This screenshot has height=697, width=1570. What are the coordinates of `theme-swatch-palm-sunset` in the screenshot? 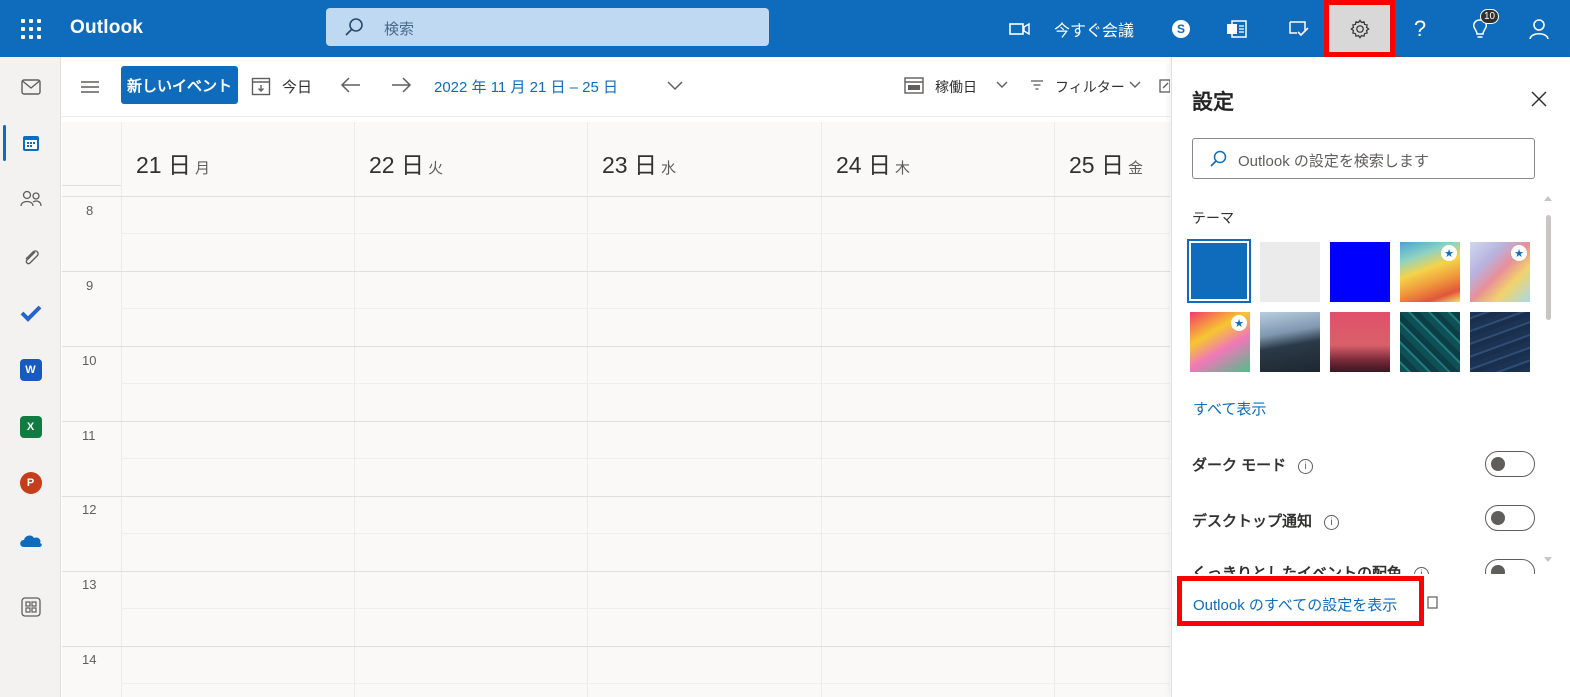 It's located at (1360, 342).